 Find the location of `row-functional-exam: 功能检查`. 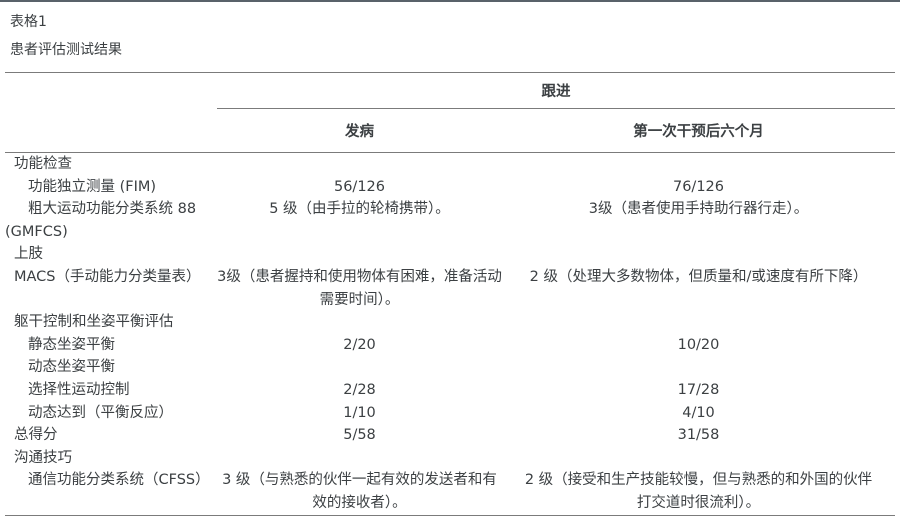

row-functional-exam: 功能检查 is located at coordinates (450, 164).